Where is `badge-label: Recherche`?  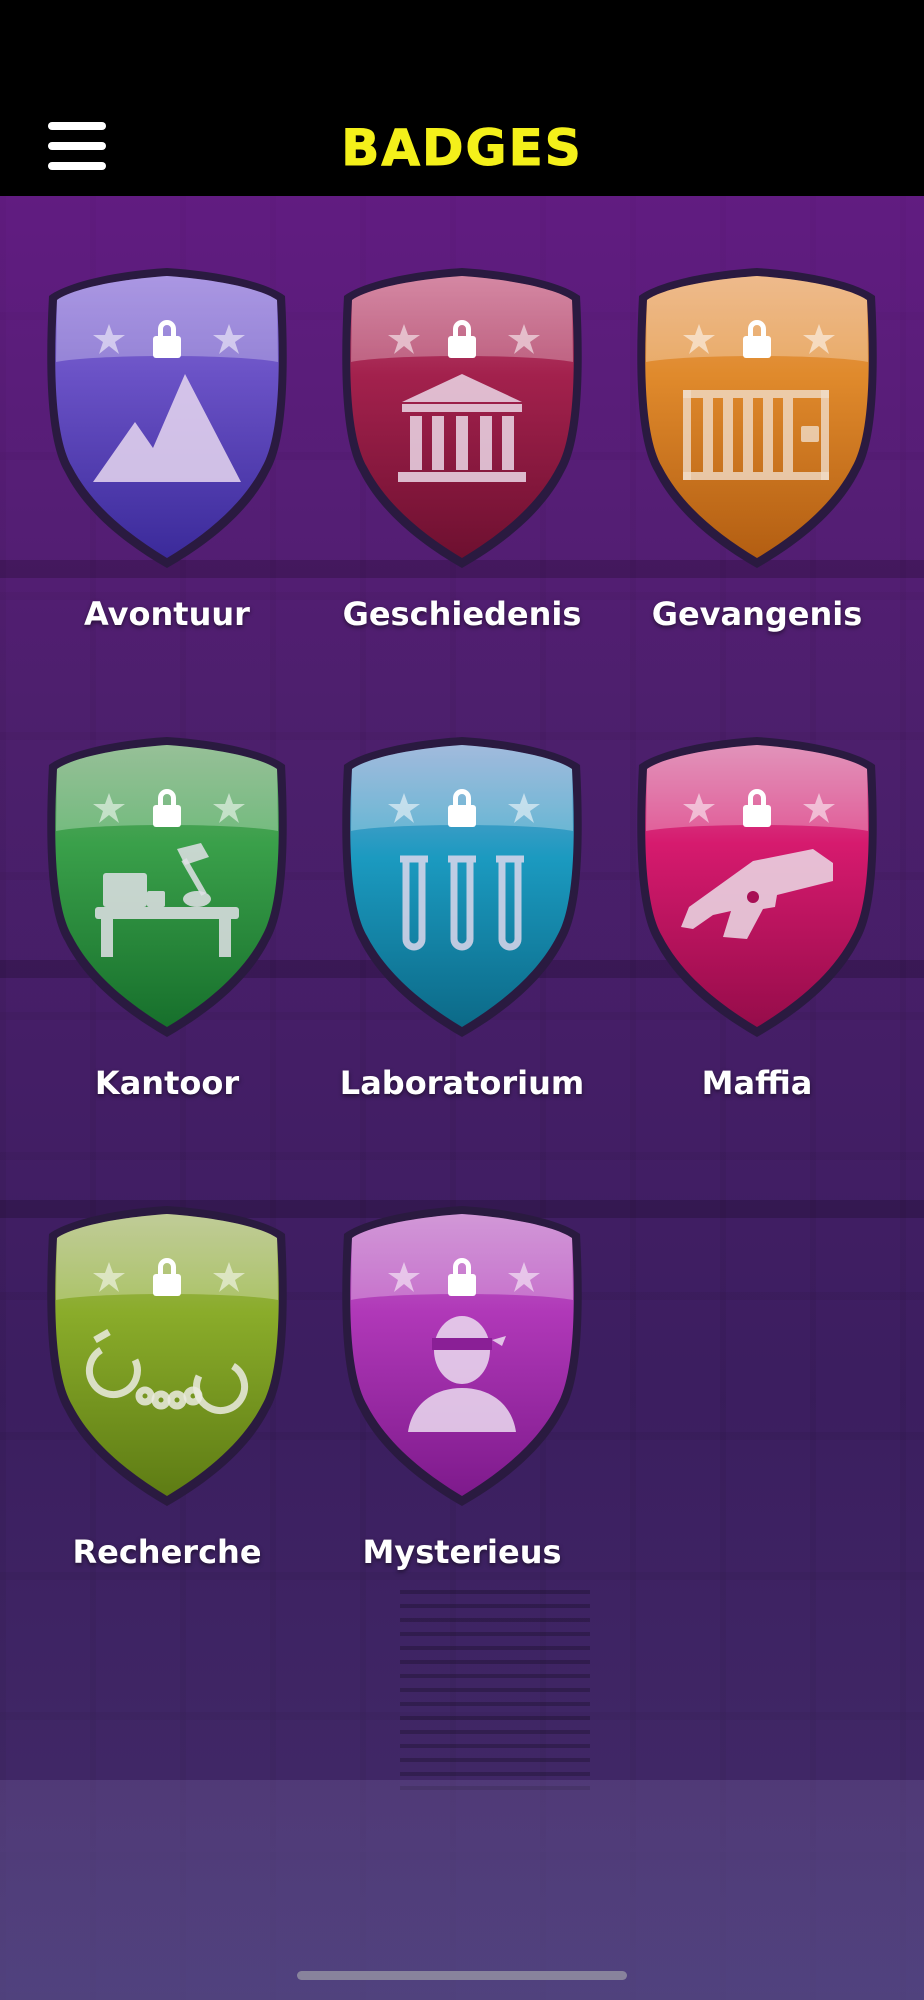 badge-label: Recherche is located at coordinates (167, 1552).